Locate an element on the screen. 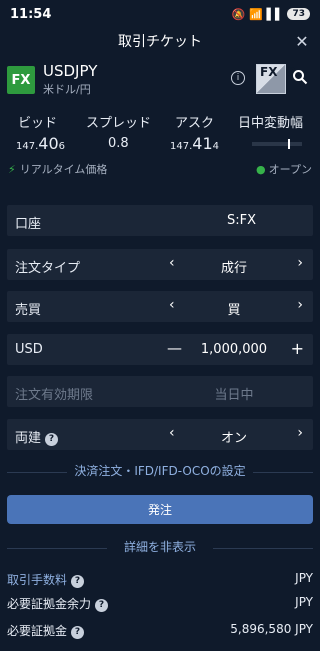  bid-price: 147.406 is located at coordinates (40, 143).